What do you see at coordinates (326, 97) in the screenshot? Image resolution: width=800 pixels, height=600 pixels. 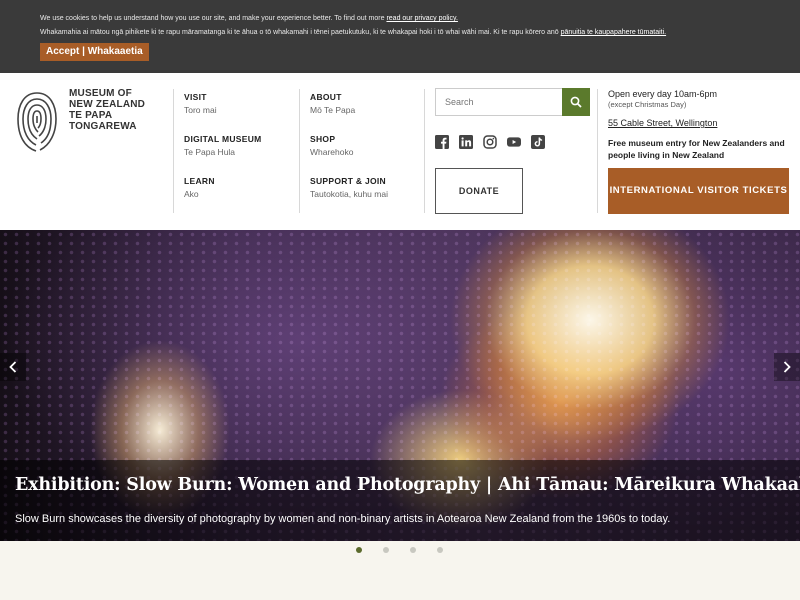 I see `nav-item-title: ABOUT` at bounding box center [326, 97].